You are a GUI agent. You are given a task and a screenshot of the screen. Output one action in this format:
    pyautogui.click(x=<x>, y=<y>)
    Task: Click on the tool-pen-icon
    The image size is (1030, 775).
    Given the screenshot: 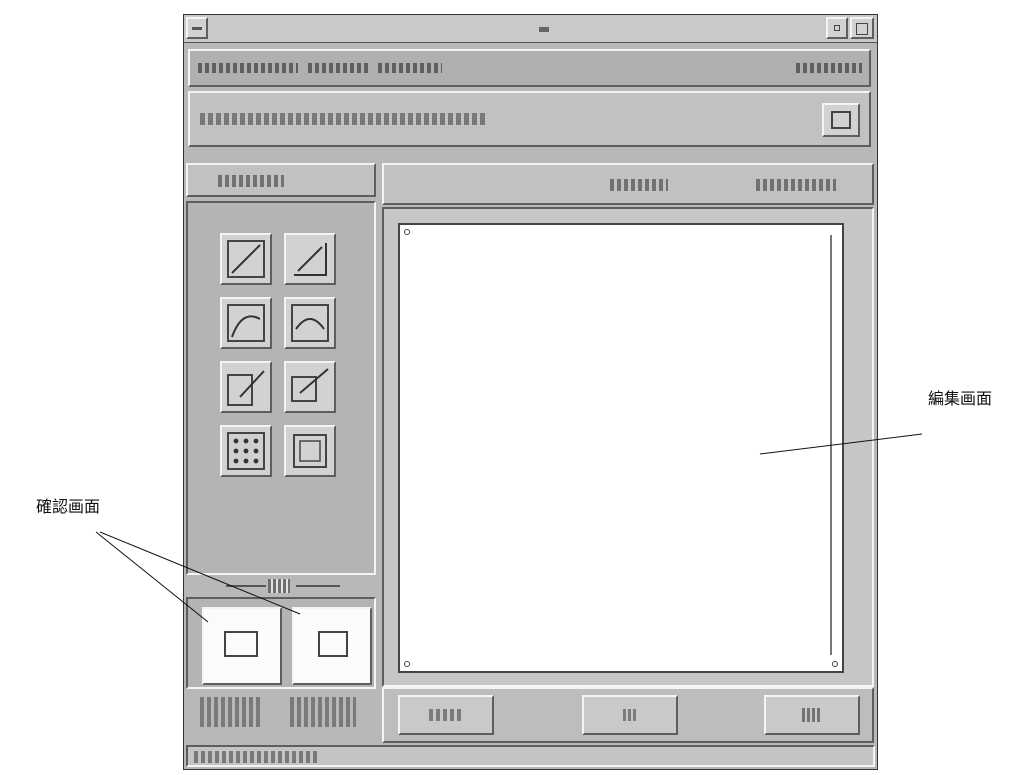 What is the action you would take?
    pyautogui.click(x=246, y=388)
    